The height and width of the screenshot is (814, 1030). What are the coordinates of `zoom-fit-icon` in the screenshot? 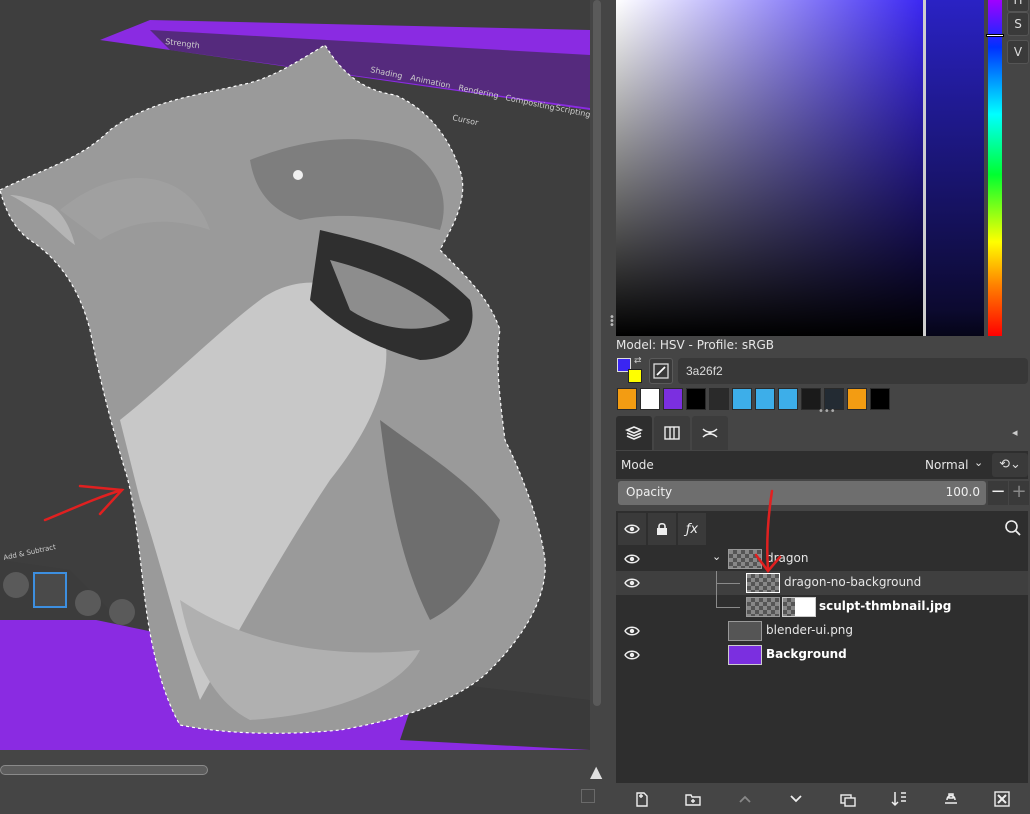 It's located at (588, 796).